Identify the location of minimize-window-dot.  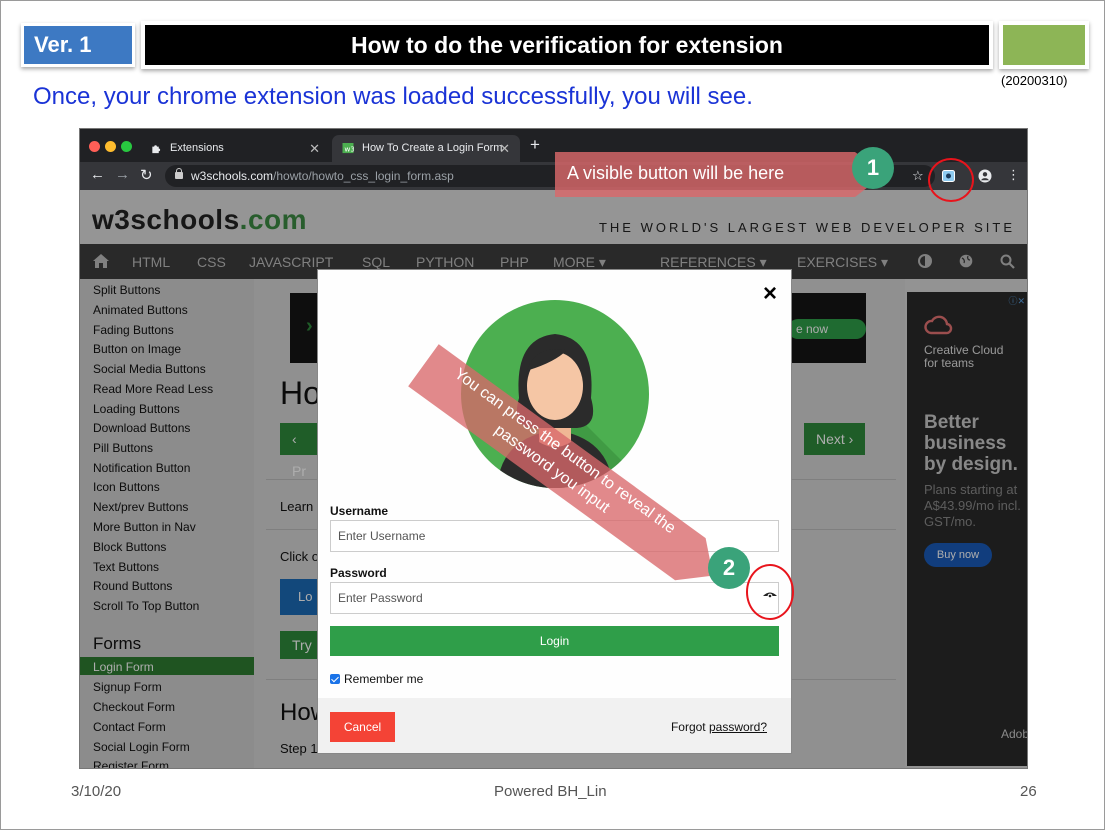
(110, 146).